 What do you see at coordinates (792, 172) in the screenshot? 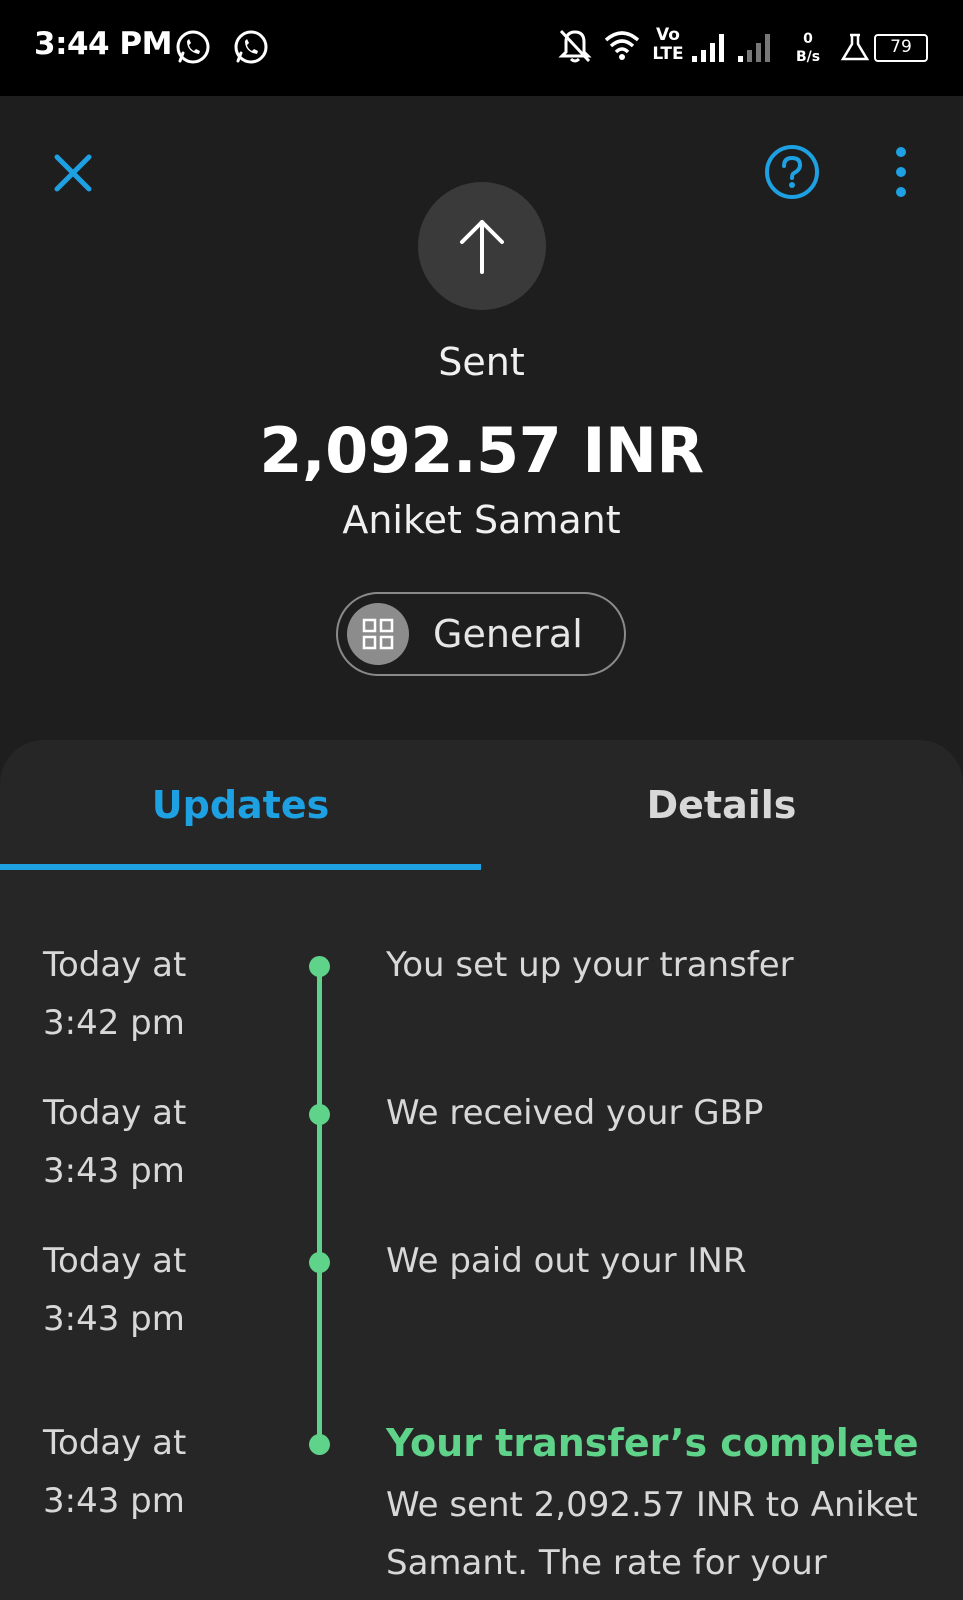
I see `help-icon` at bounding box center [792, 172].